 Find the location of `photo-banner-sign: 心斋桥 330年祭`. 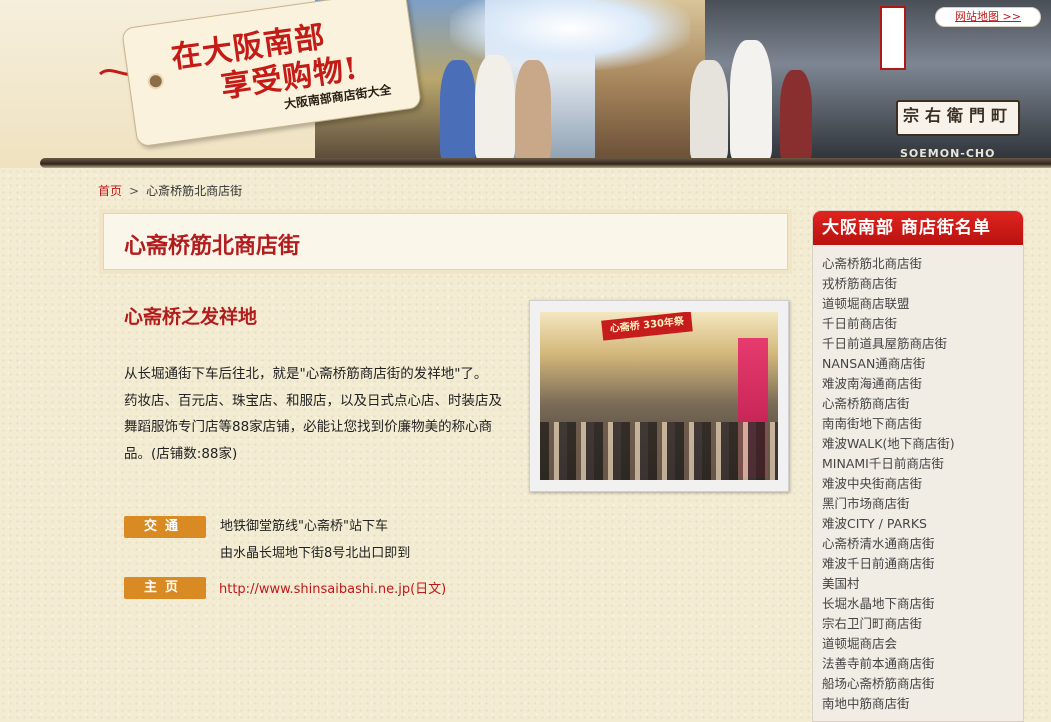

photo-banner-sign: 心斋桥 330年祭 is located at coordinates (647, 326).